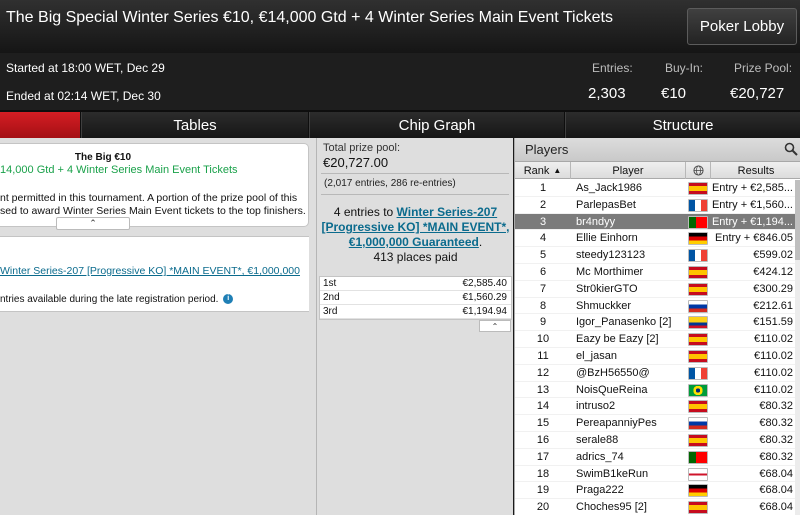 Image resolution: width=800 pixels, height=515 pixels. What do you see at coordinates (797, 220) in the screenshot?
I see `scrollbar-thumb` at bounding box center [797, 220].